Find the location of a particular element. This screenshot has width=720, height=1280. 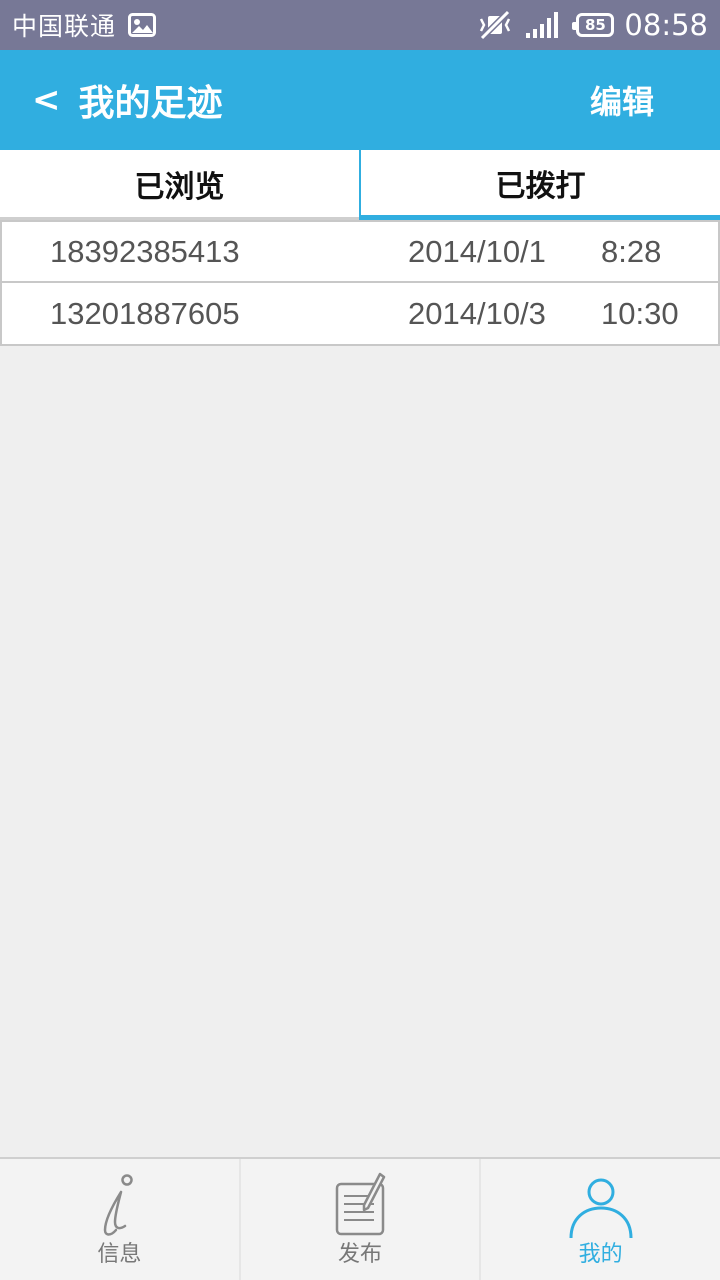

tab-dialed: 已拨打 is located at coordinates (539, 185).